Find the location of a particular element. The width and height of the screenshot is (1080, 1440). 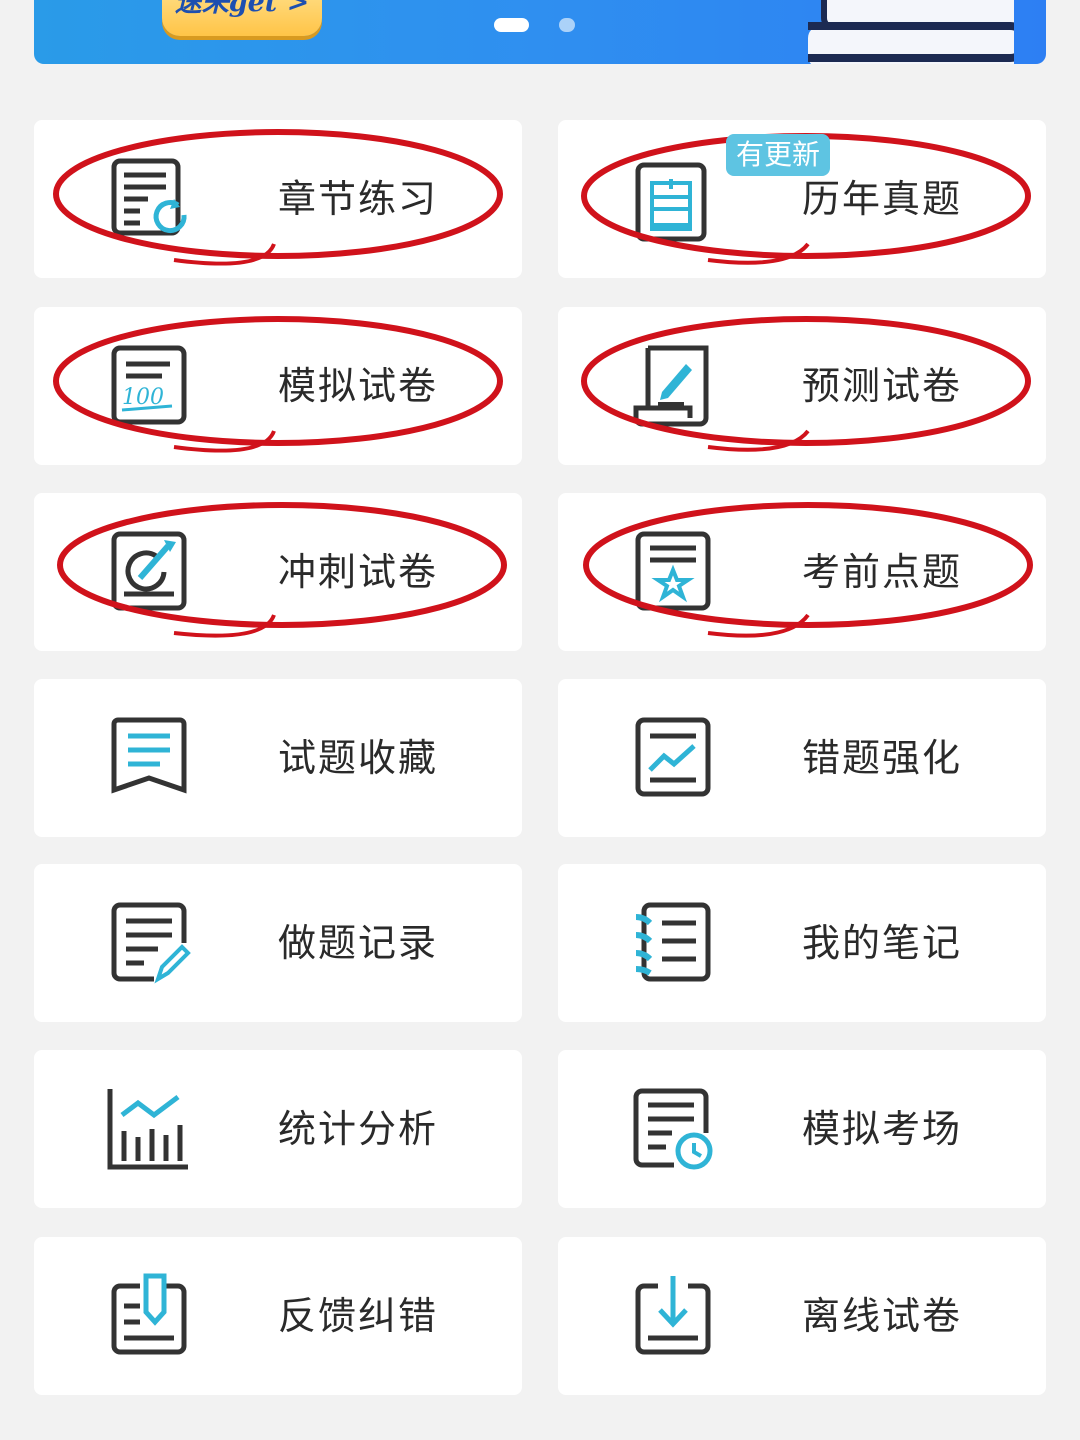

bookmark-icon is located at coordinates (149, 755).